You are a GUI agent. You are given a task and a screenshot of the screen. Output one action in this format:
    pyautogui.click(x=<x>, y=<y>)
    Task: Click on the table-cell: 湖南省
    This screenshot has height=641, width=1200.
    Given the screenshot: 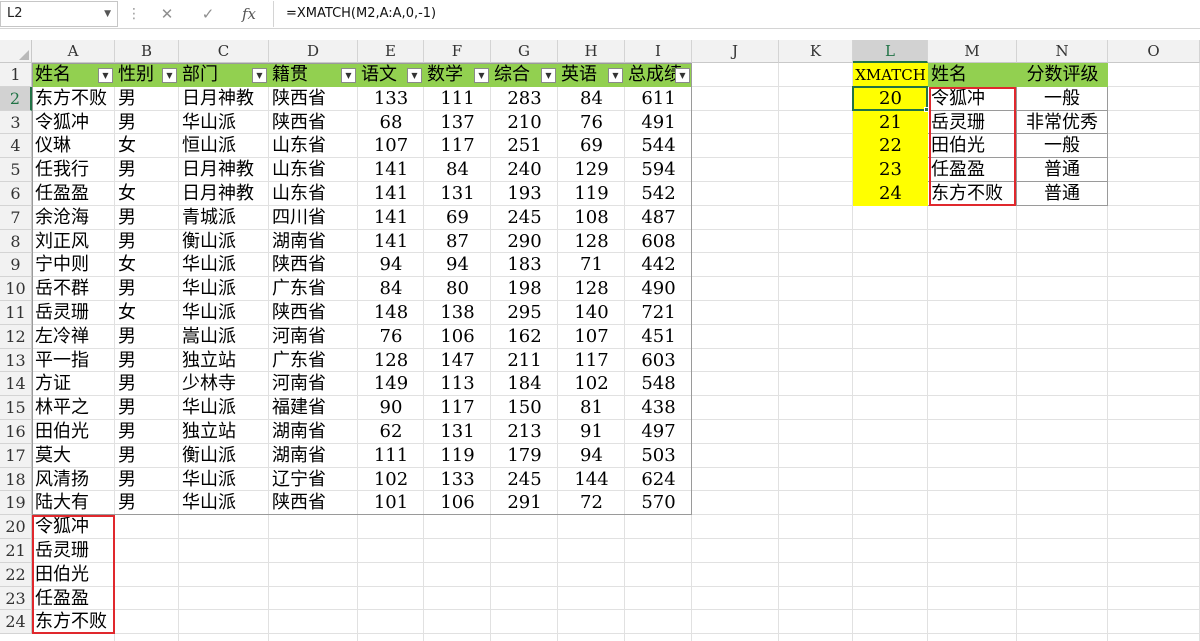 What is the action you would take?
    pyautogui.click(x=313, y=432)
    